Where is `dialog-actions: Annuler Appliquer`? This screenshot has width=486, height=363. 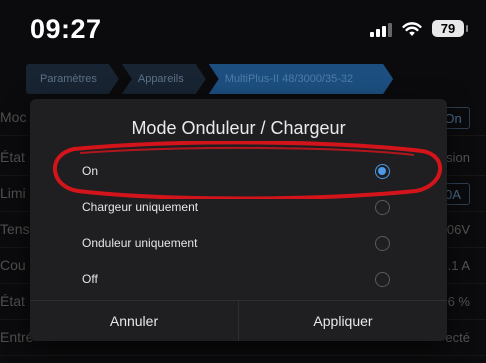
dialog-actions: Annuler Appliquer is located at coordinates (238, 320).